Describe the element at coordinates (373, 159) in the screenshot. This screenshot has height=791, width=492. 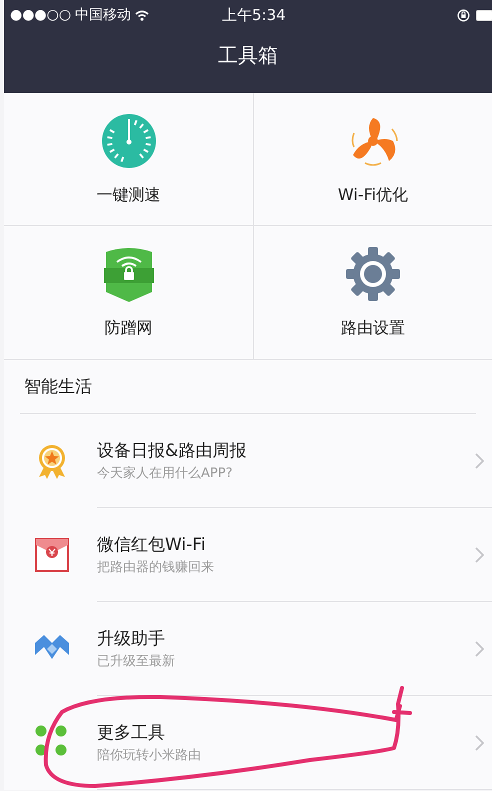
I see `tool-tile: Wi-Fi优化` at that location.